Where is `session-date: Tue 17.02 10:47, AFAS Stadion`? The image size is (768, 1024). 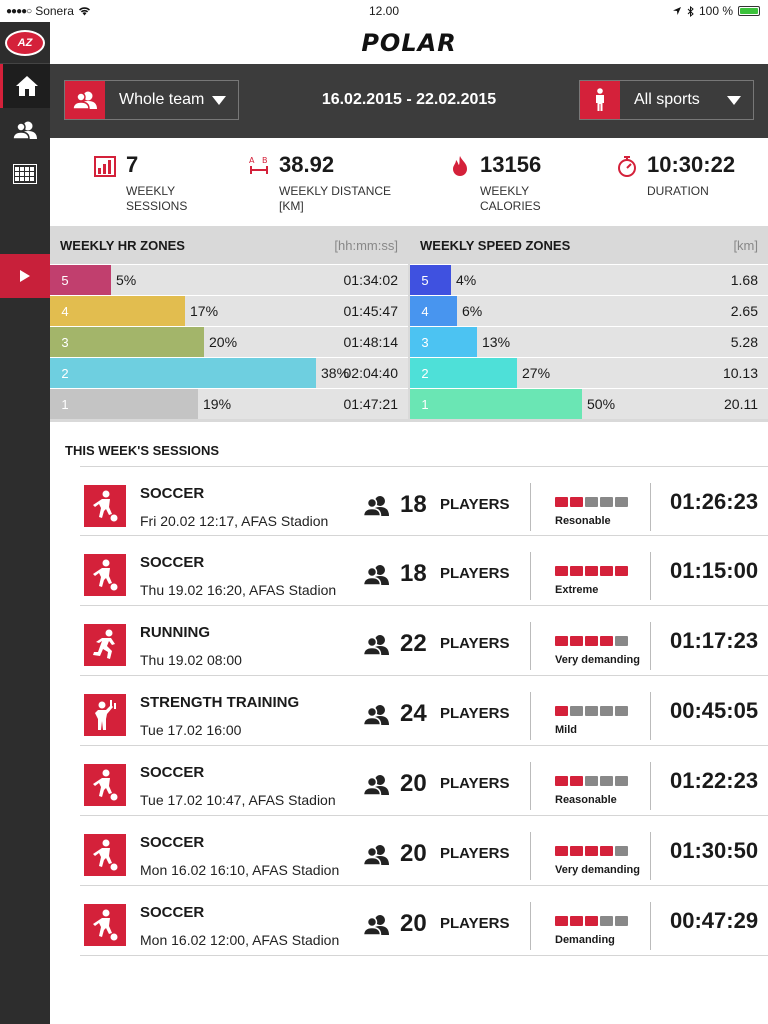 session-date: Tue 17.02 10:47, AFAS Stadion is located at coordinates (238, 800).